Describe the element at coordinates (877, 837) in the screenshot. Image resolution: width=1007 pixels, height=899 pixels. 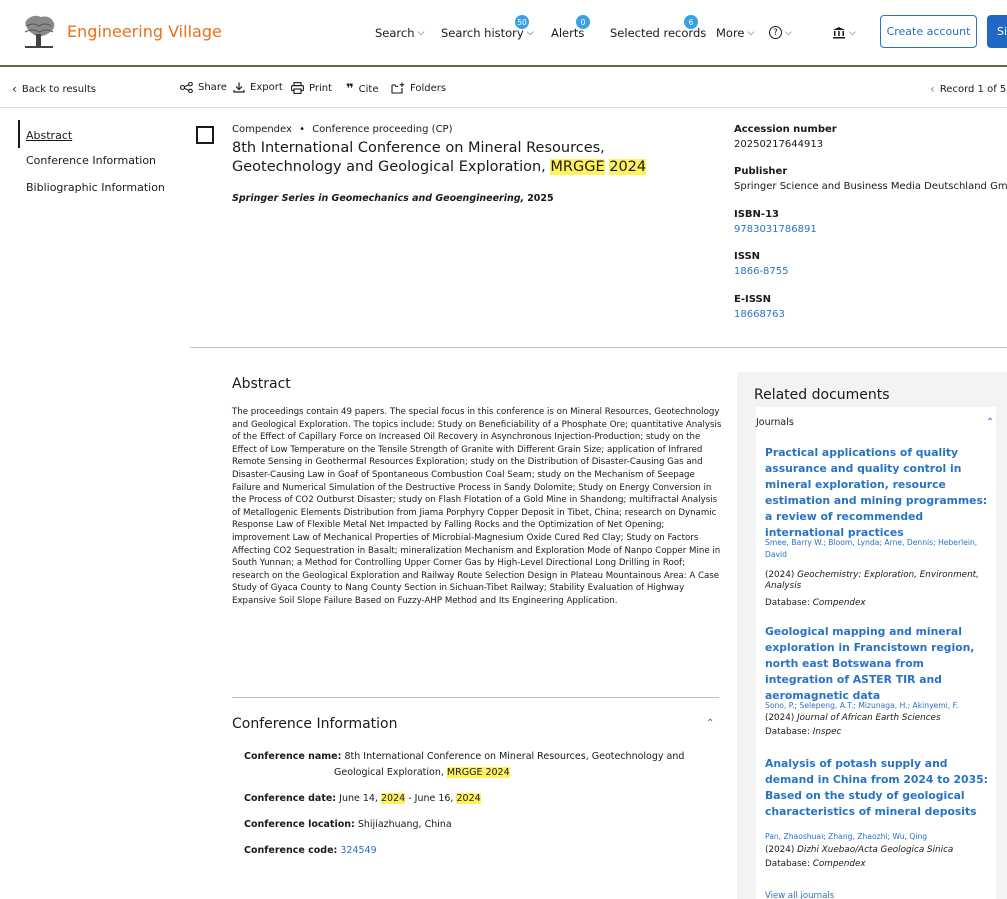
I see `related-item-authors: Pan, Zhaoshuai; Zhang, Zhaozhi; Wu, Qing` at that location.